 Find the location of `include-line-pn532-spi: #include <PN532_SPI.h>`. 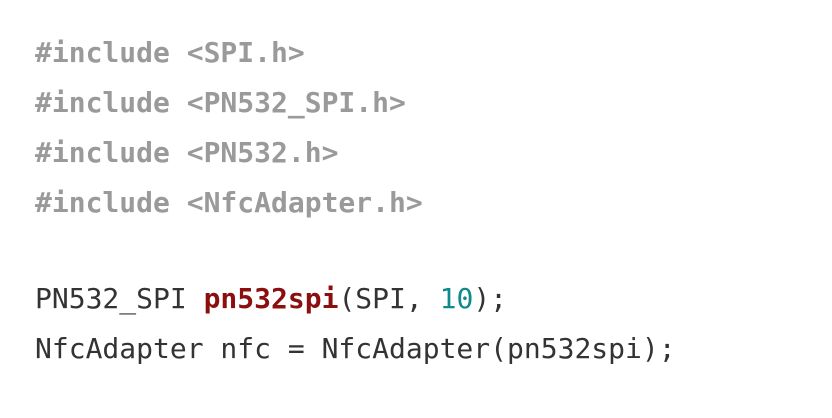

include-line-pn532-spi: #include <PN532_SPI.h> is located at coordinates (220, 102).